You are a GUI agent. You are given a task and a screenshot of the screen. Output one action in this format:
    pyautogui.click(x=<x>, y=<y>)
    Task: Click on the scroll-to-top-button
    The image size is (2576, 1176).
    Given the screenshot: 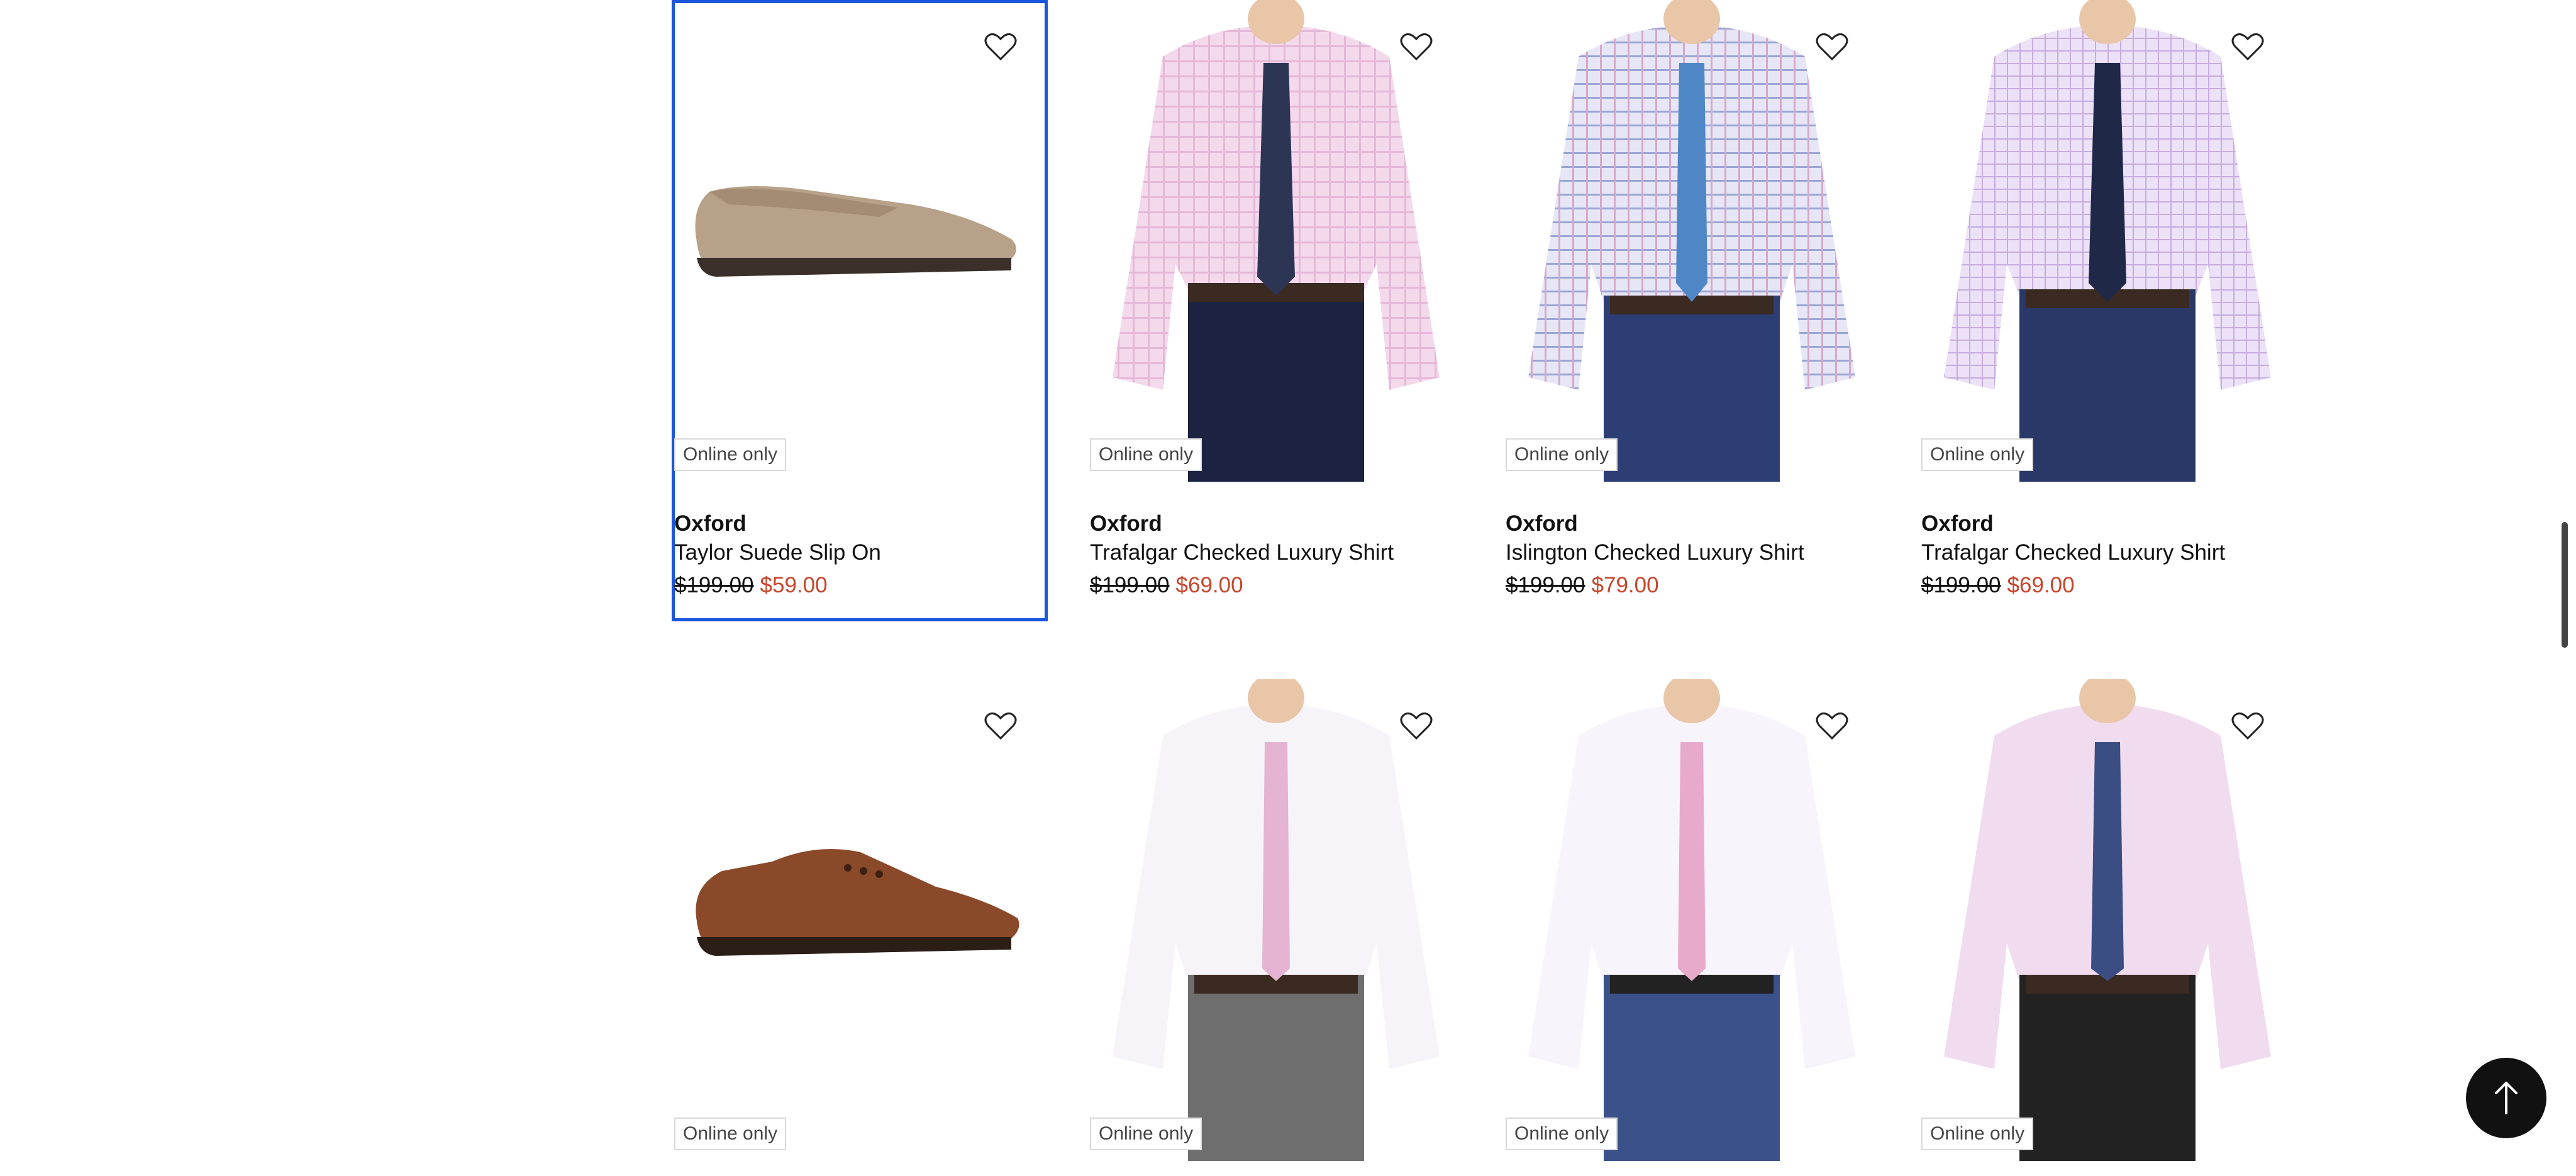 What is the action you would take?
    pyautogui.click(x=2506, y=1098)
    